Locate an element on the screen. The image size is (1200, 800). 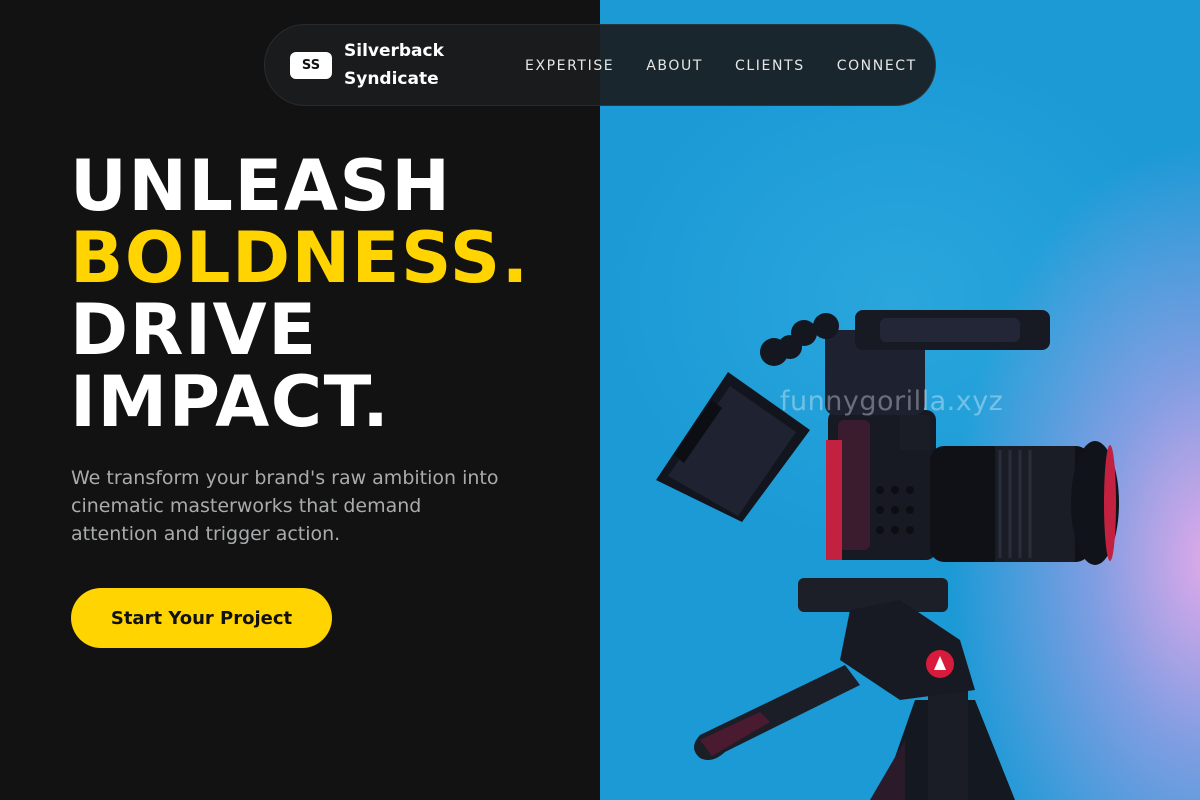
headline-line-2-accent: BOLDNESS. is located at coordinates (300, 258).